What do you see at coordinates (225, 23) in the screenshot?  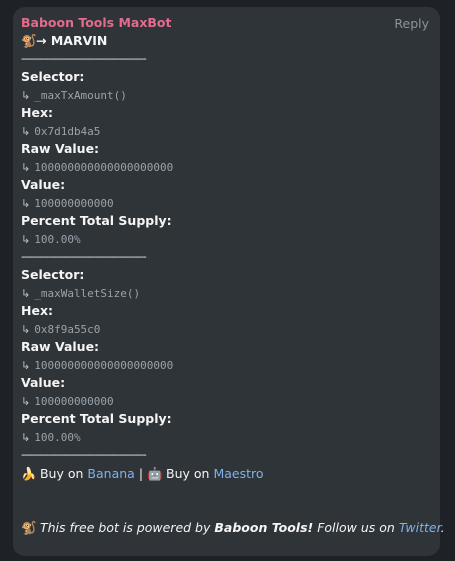 I see `sender-name: Baboon Tools MaxBot` at bounding box center [225, 23].